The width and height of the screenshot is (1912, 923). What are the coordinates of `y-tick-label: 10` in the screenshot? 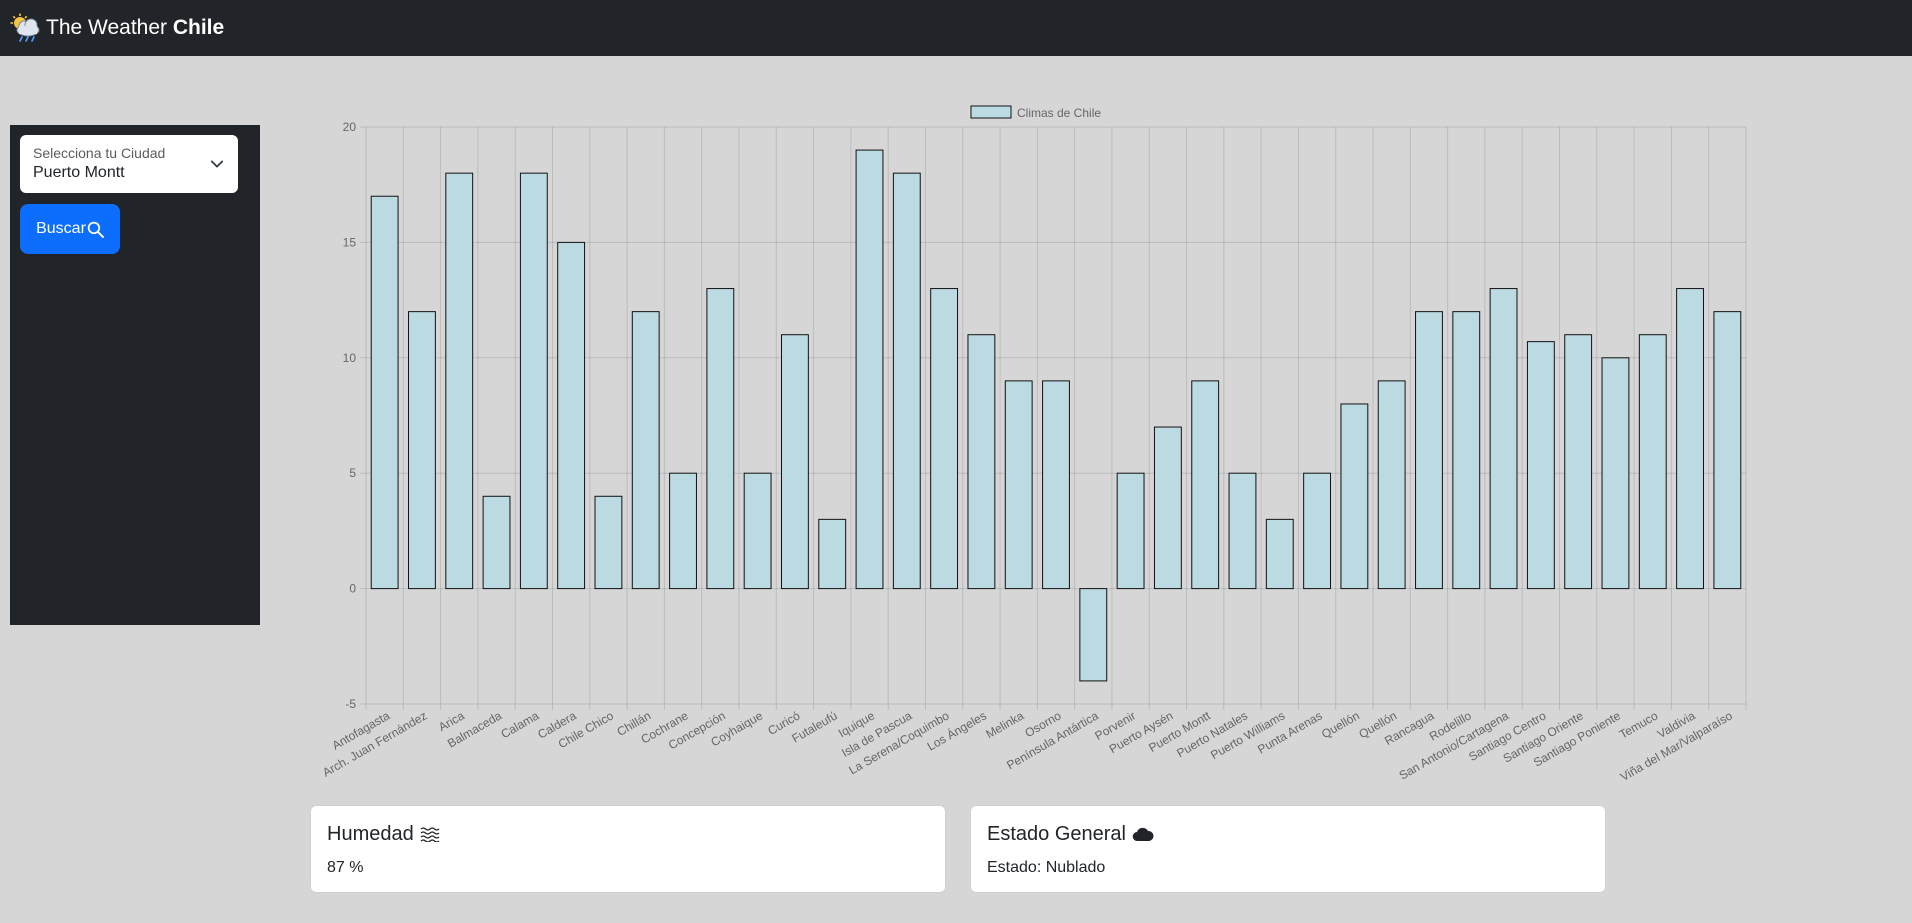 It's located at (350, 358).